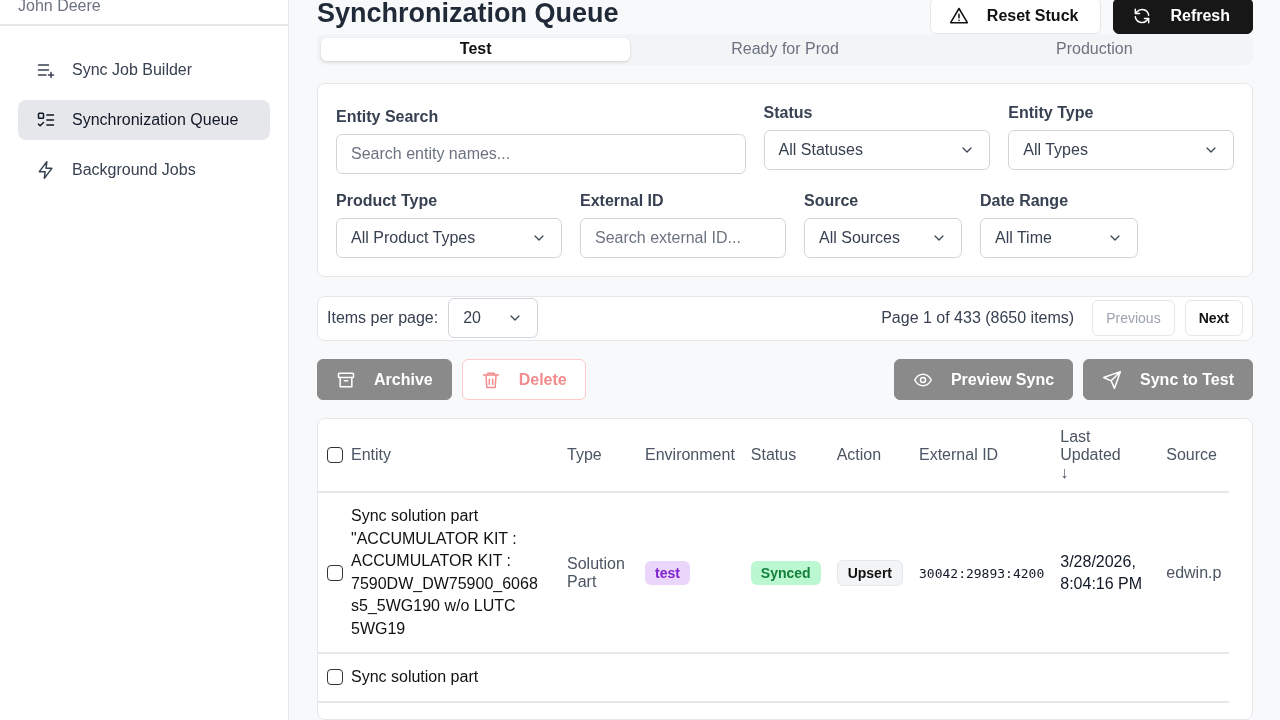  Describe the element at coordinates (883, 237) in the screenshot. I see `dropdown: All Sources` at that location.